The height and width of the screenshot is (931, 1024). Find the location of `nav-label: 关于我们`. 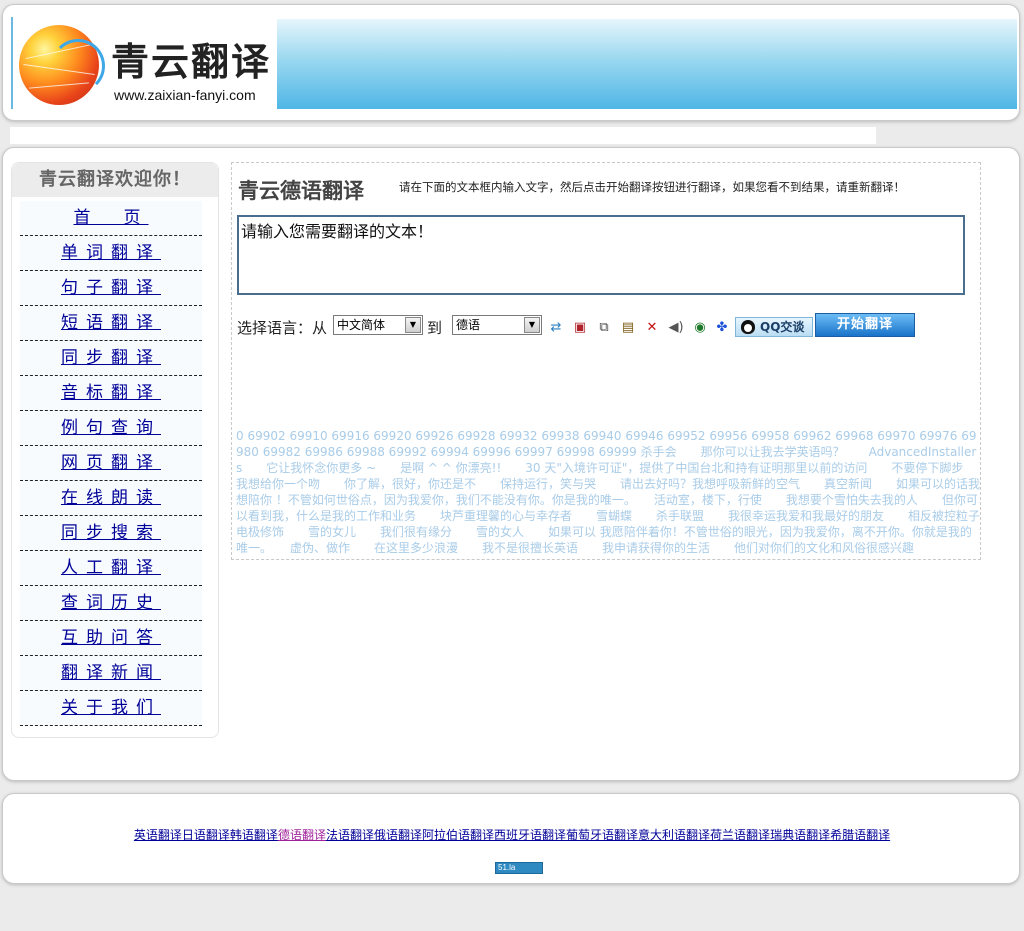

nav-label: 关于我们 is located at coordinates (111, 708).